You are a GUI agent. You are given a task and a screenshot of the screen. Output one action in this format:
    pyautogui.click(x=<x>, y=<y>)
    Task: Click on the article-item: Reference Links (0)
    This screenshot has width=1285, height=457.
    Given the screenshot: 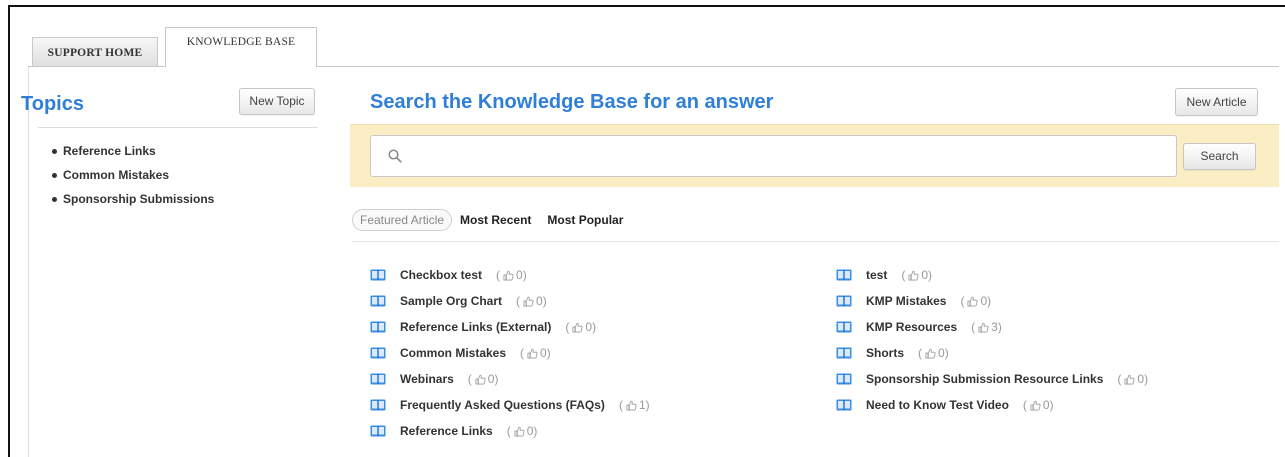 What is the action you would take?
    pyautogui.click(x=510, y=431)
    